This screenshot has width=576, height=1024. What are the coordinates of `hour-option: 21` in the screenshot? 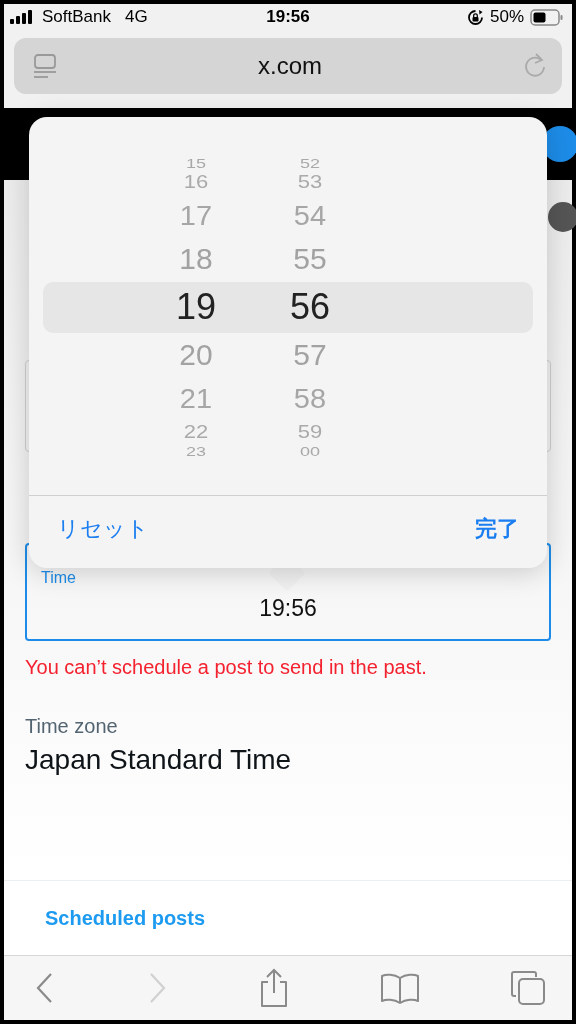 It's located at (196, 399).